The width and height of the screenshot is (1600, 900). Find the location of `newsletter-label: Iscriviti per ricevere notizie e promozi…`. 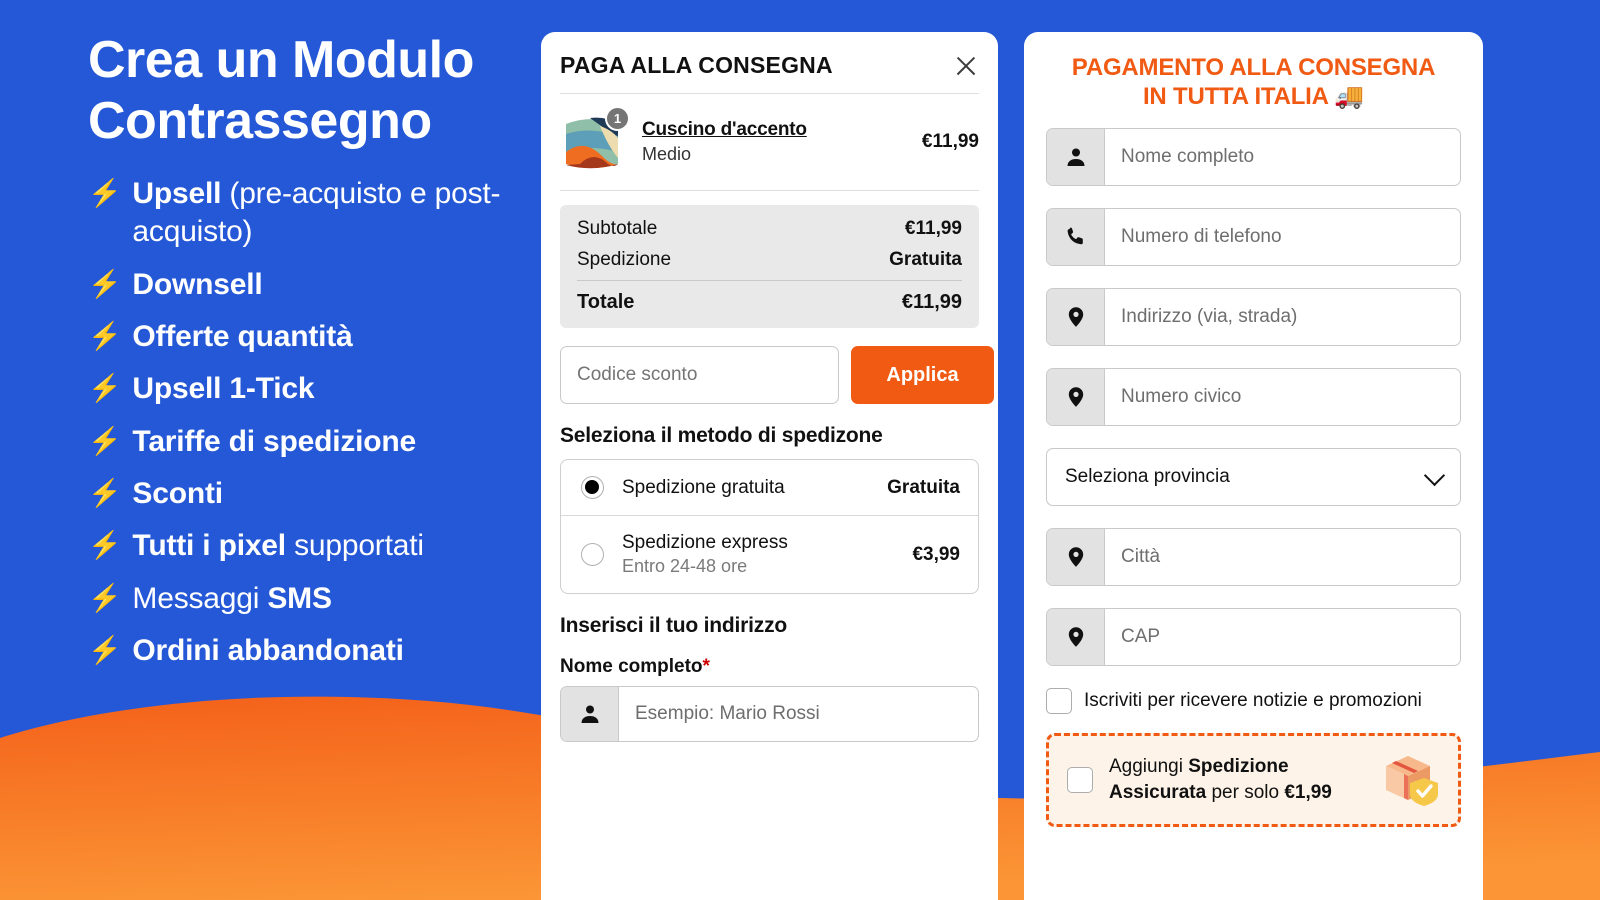

newsletter-label: Iscriviti per ricevere notizie e promozi… is located at coordinates (1253, 700).